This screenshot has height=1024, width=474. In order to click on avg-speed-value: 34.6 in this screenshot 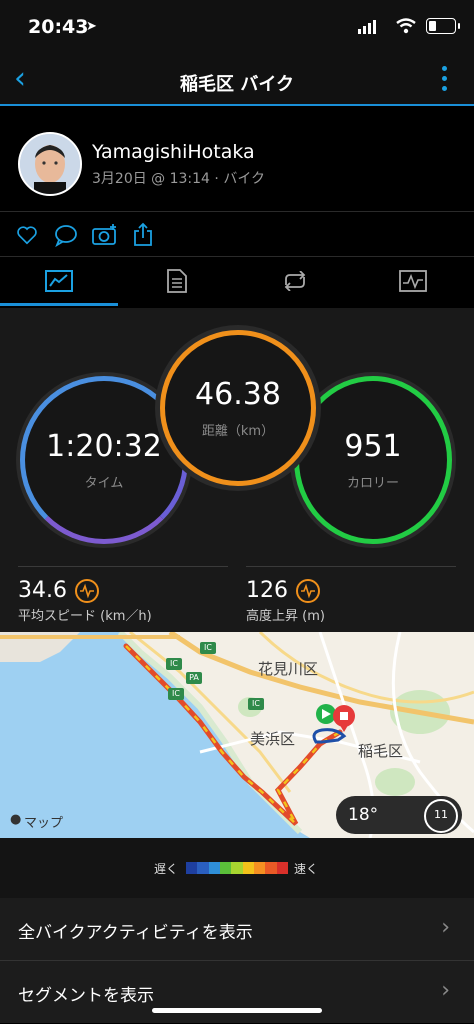, I will do `click(42, 590)`.